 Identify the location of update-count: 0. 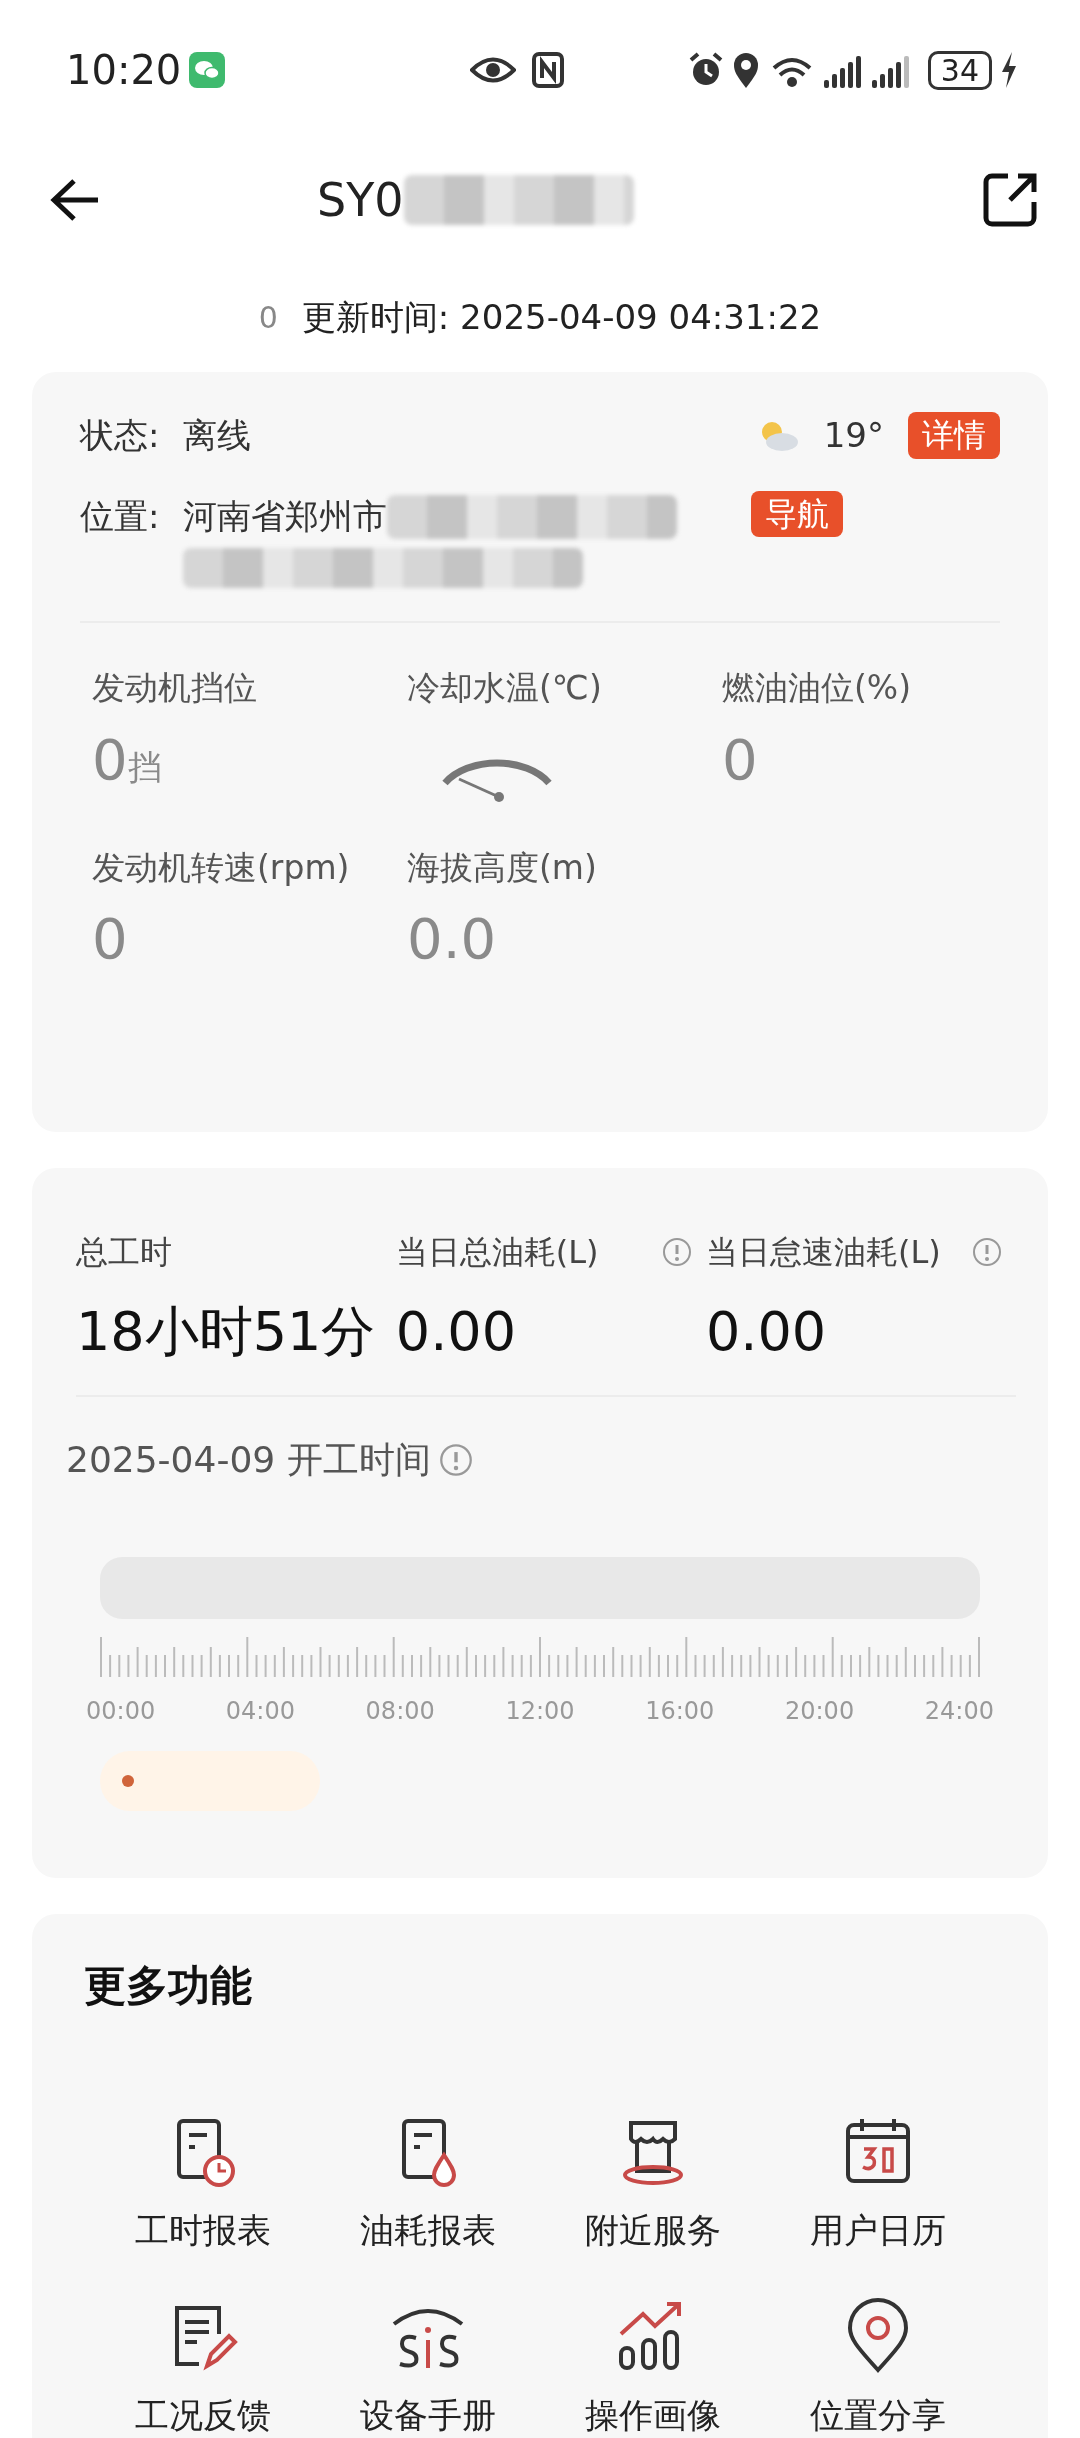
(268, 317).